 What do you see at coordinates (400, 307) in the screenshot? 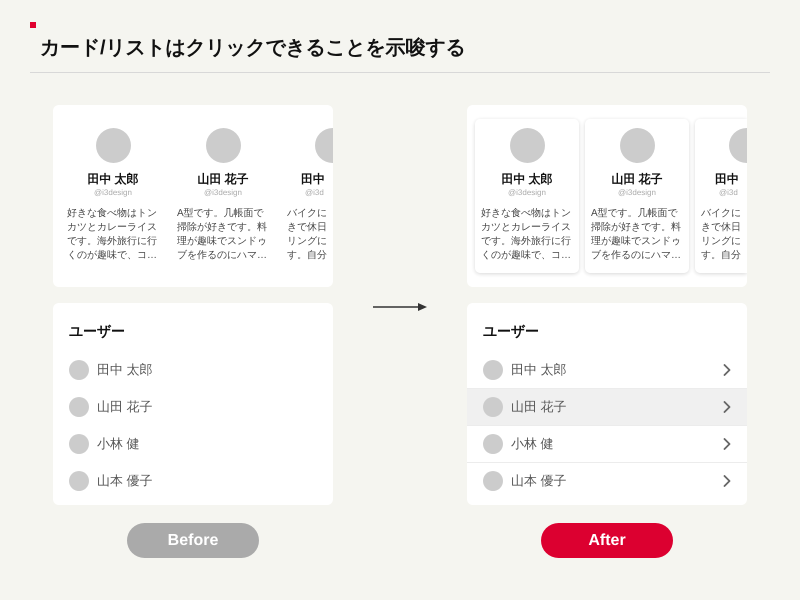
I see `right-arrow-icon` at bounding box center [400, 307].